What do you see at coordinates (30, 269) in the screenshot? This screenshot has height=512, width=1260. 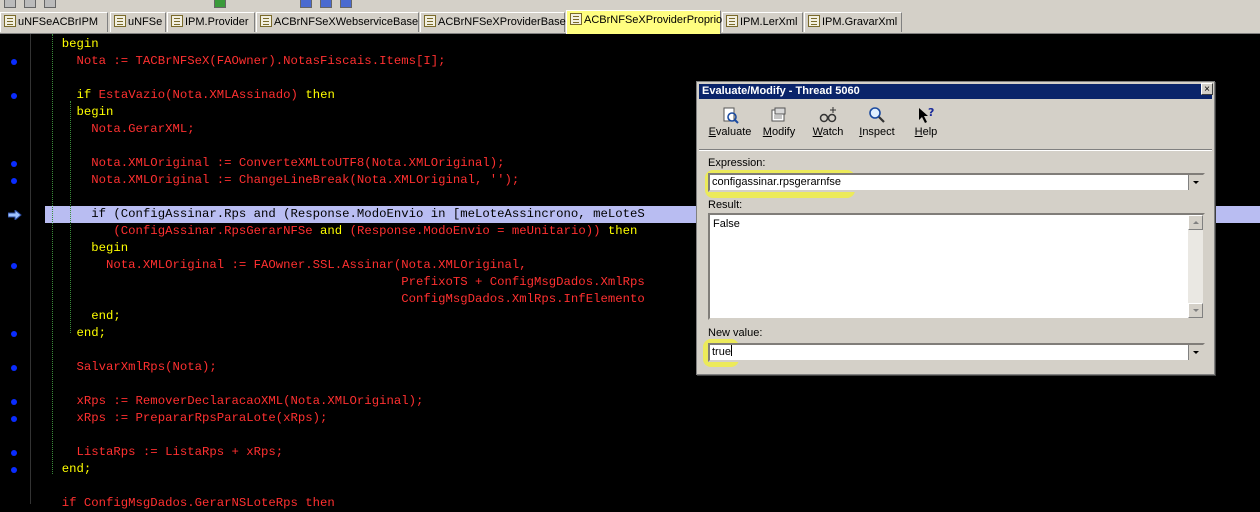 I see `gutter-separator` at bounding box center [30, 269].